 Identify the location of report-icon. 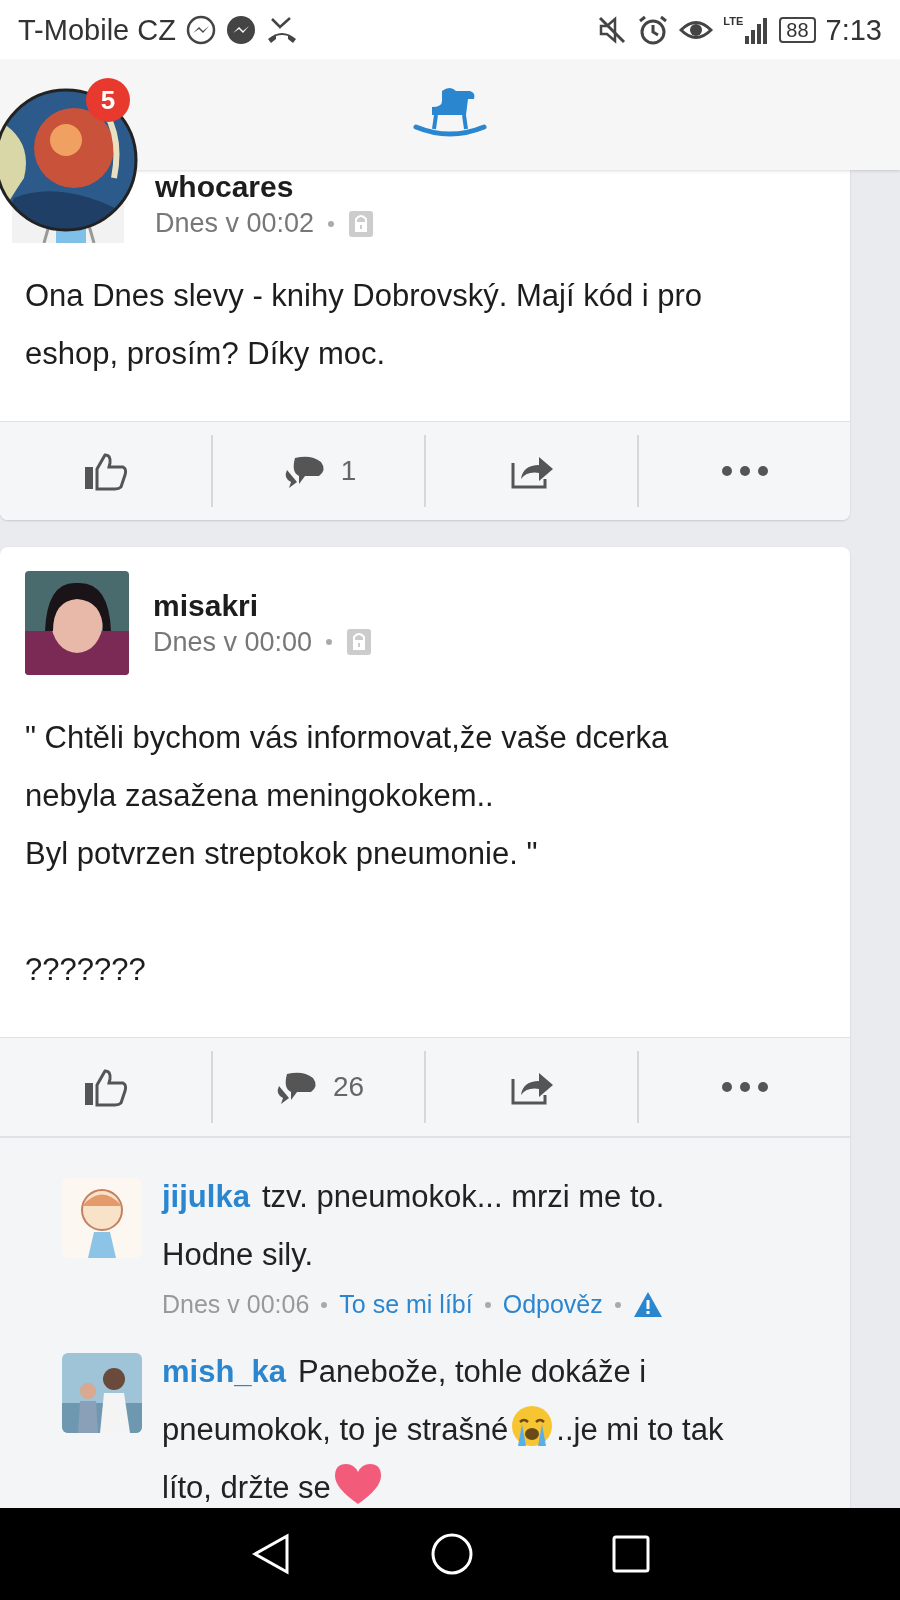
(647, 1304).